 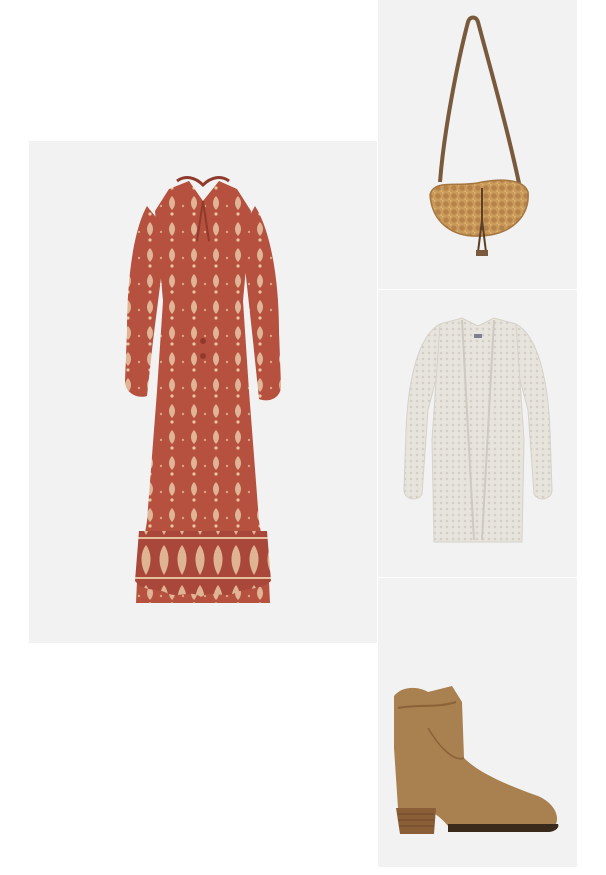 I want to click on bag-body, so click(x=479, y=208).